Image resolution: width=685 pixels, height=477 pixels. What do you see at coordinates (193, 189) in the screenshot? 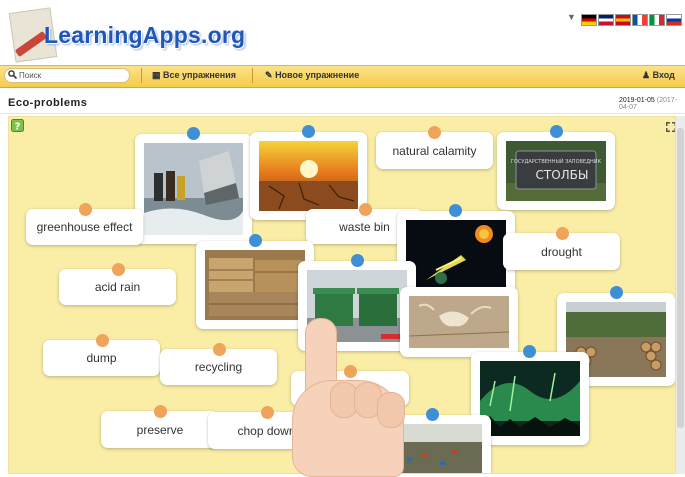
I see `flood-photo` at bounding box center [193, 189].